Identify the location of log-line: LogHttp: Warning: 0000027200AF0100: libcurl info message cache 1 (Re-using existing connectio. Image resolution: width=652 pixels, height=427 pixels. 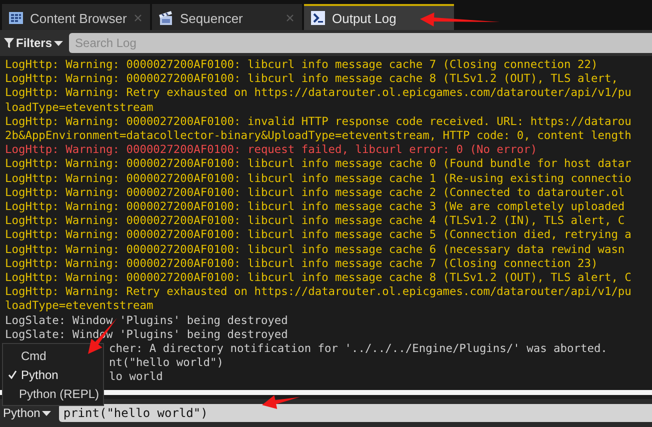
(318, 179).